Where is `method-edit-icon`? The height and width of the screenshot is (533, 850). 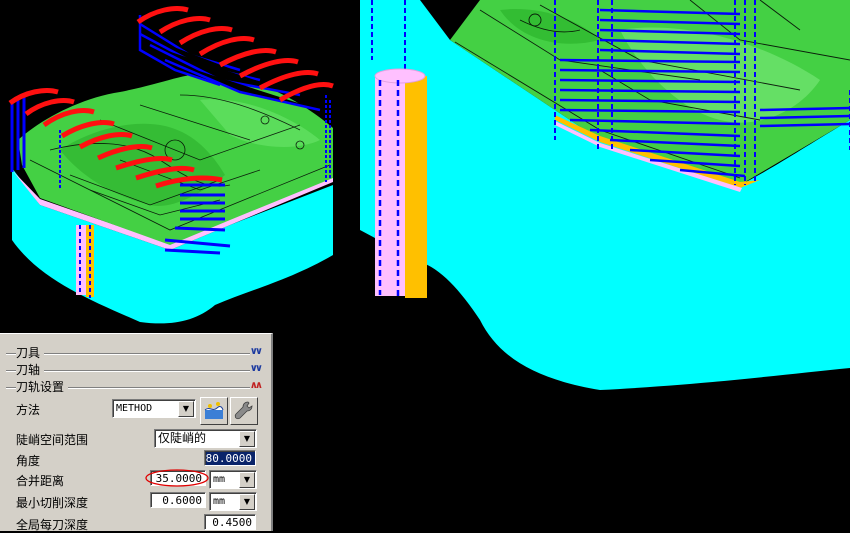
method-edit-icon is located at coordinates (214, 410).